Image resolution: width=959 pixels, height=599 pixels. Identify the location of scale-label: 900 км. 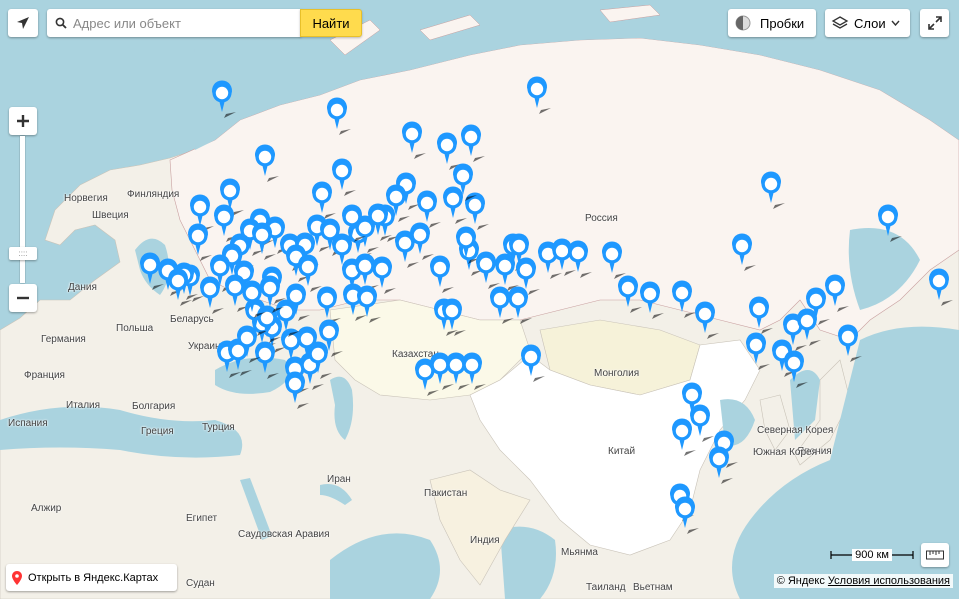
(872, 555).